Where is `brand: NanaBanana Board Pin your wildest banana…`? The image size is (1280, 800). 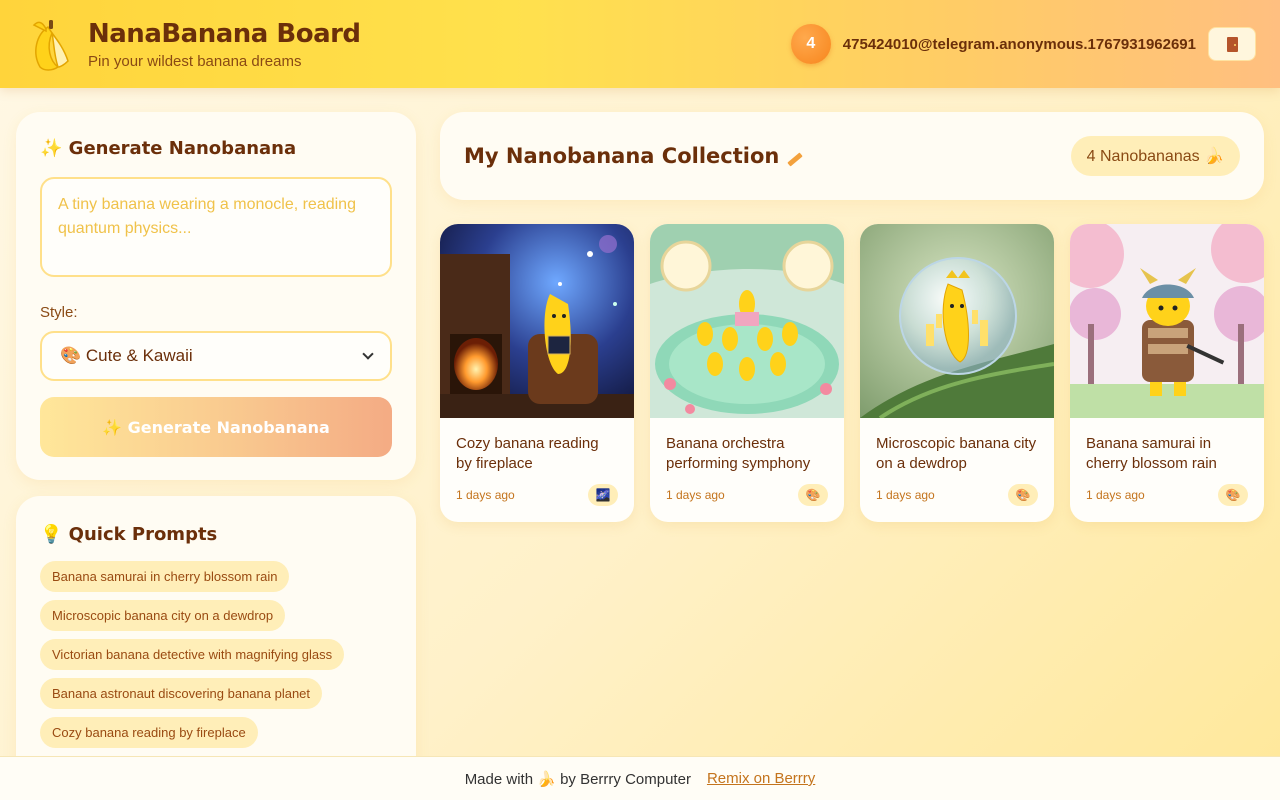
brand: NanaBanana Board Pin your wildest banana… is located at coordinates (224, 44).